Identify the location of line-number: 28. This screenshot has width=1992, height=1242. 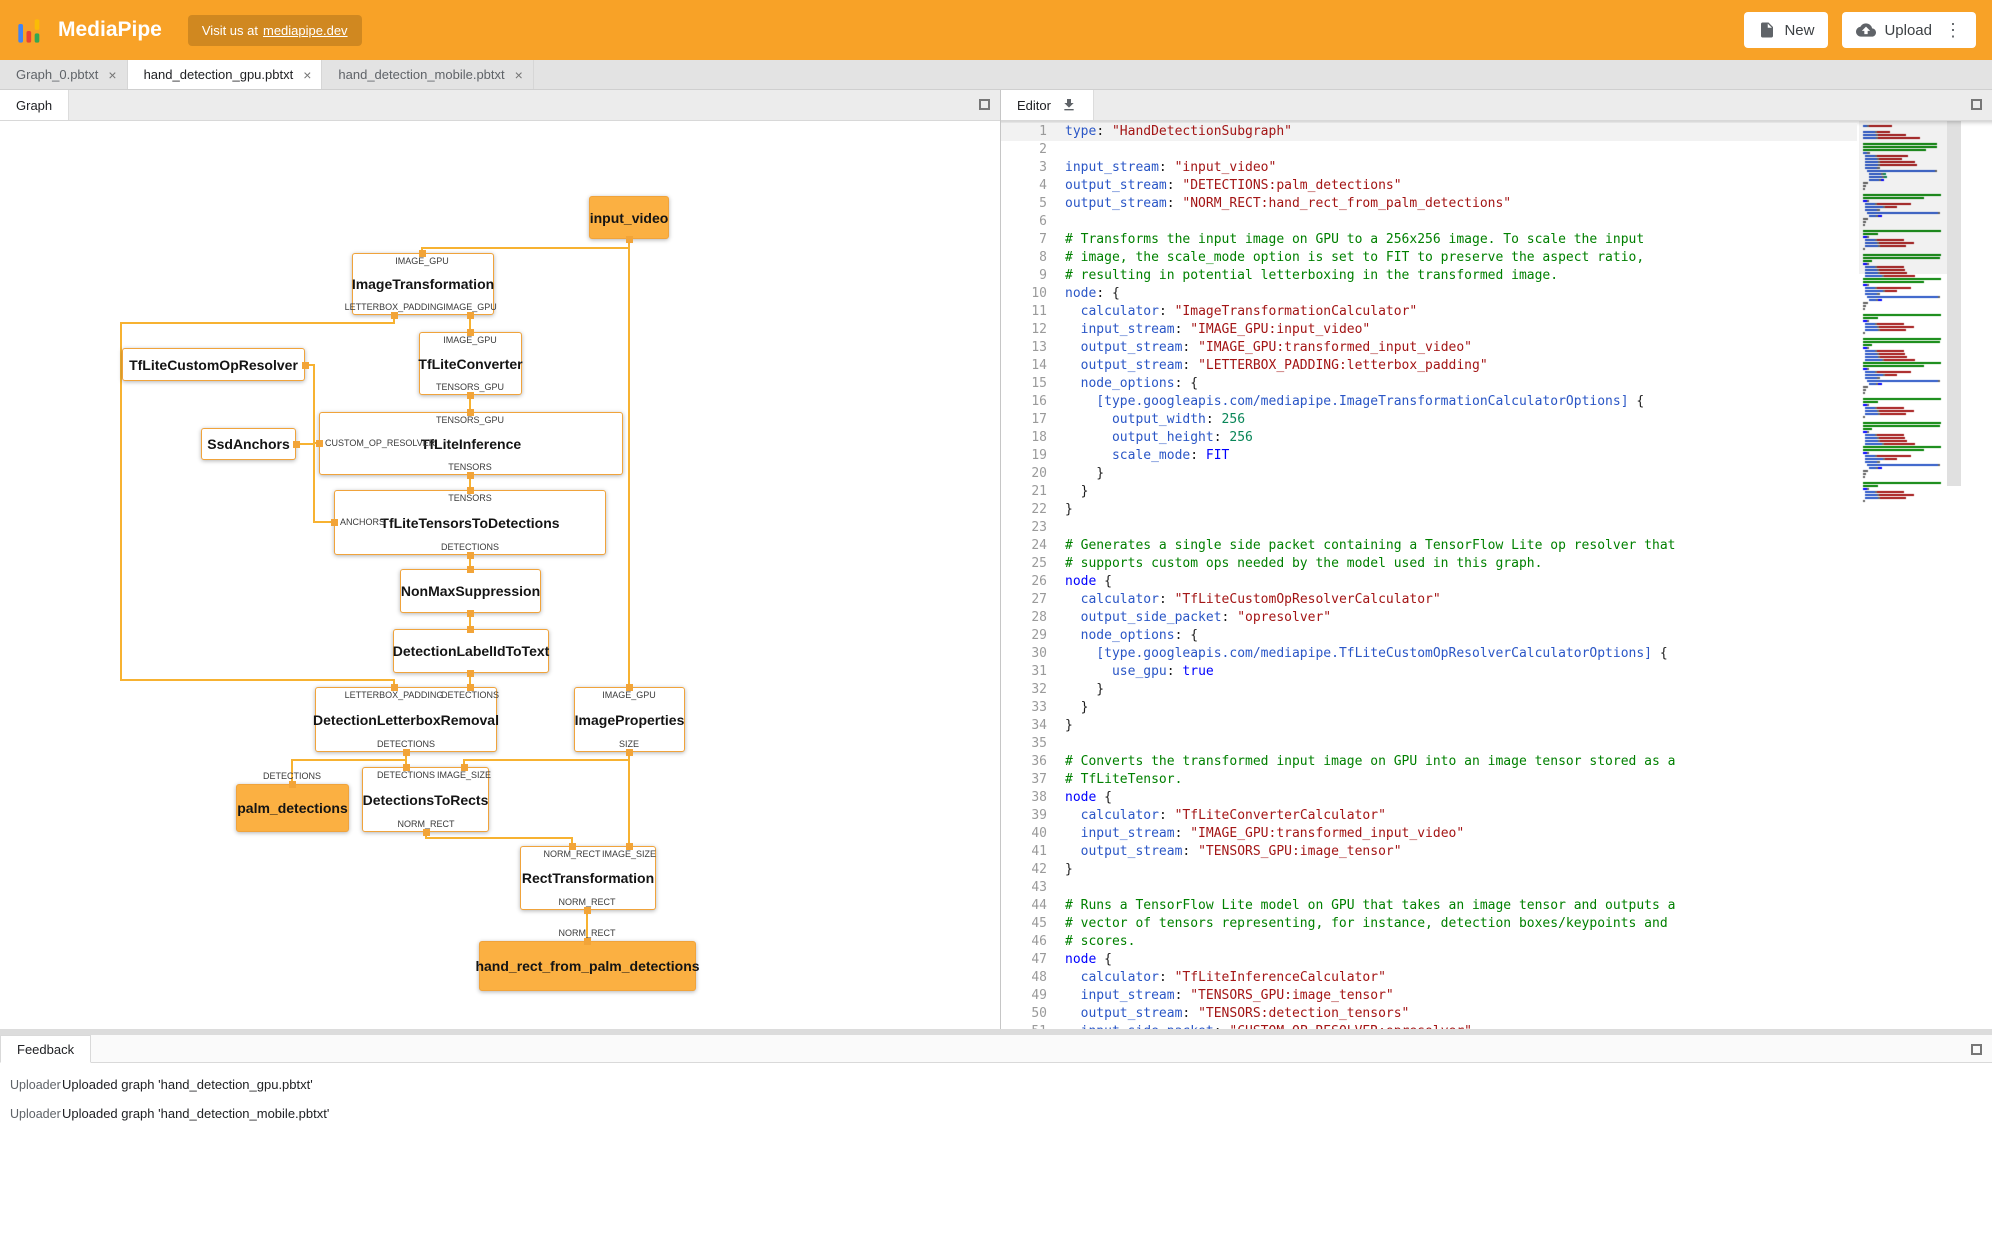
(1039, 617).